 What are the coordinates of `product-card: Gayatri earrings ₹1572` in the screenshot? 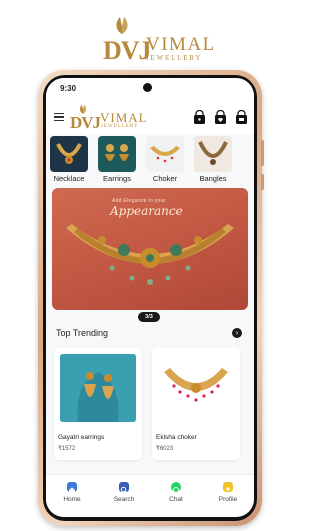 It's located at (98, 404).